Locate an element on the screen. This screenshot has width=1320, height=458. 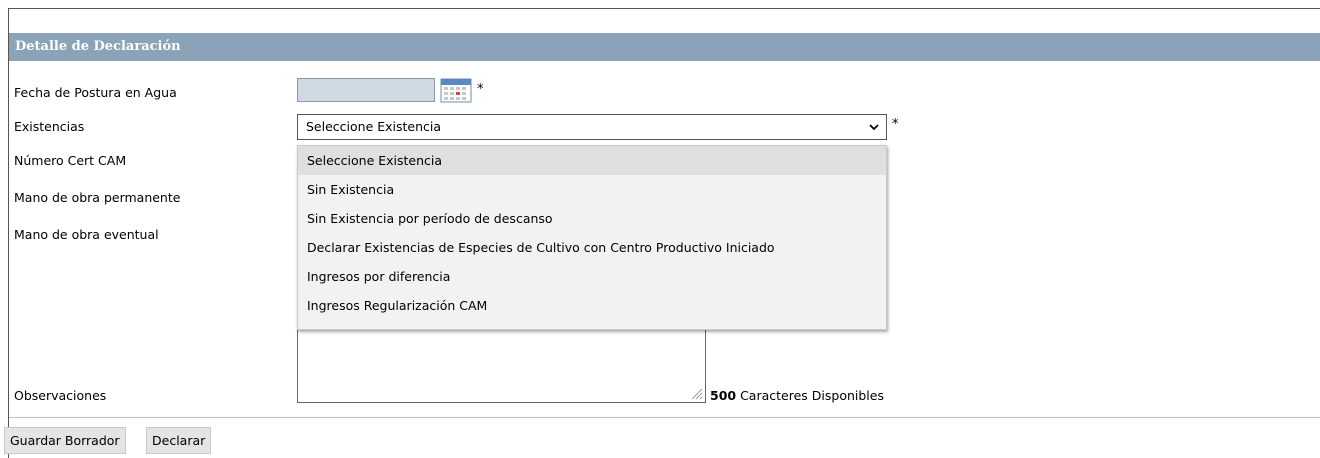
remaining-suffix: Caracteres Disponibles is located at coordinates (812, 395).